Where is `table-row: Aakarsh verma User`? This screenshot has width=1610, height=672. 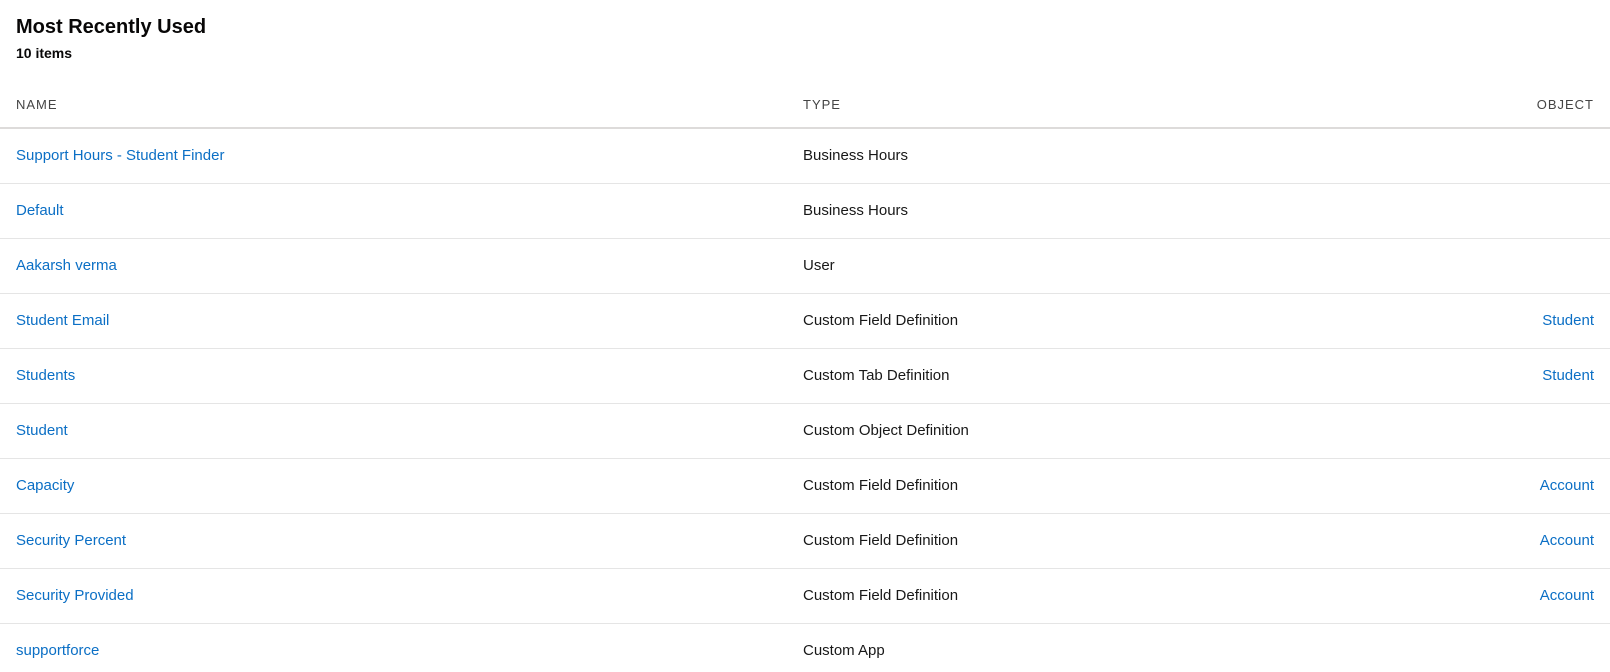
table-row: Aakarsh verma User is located at coordinates (805, 266).